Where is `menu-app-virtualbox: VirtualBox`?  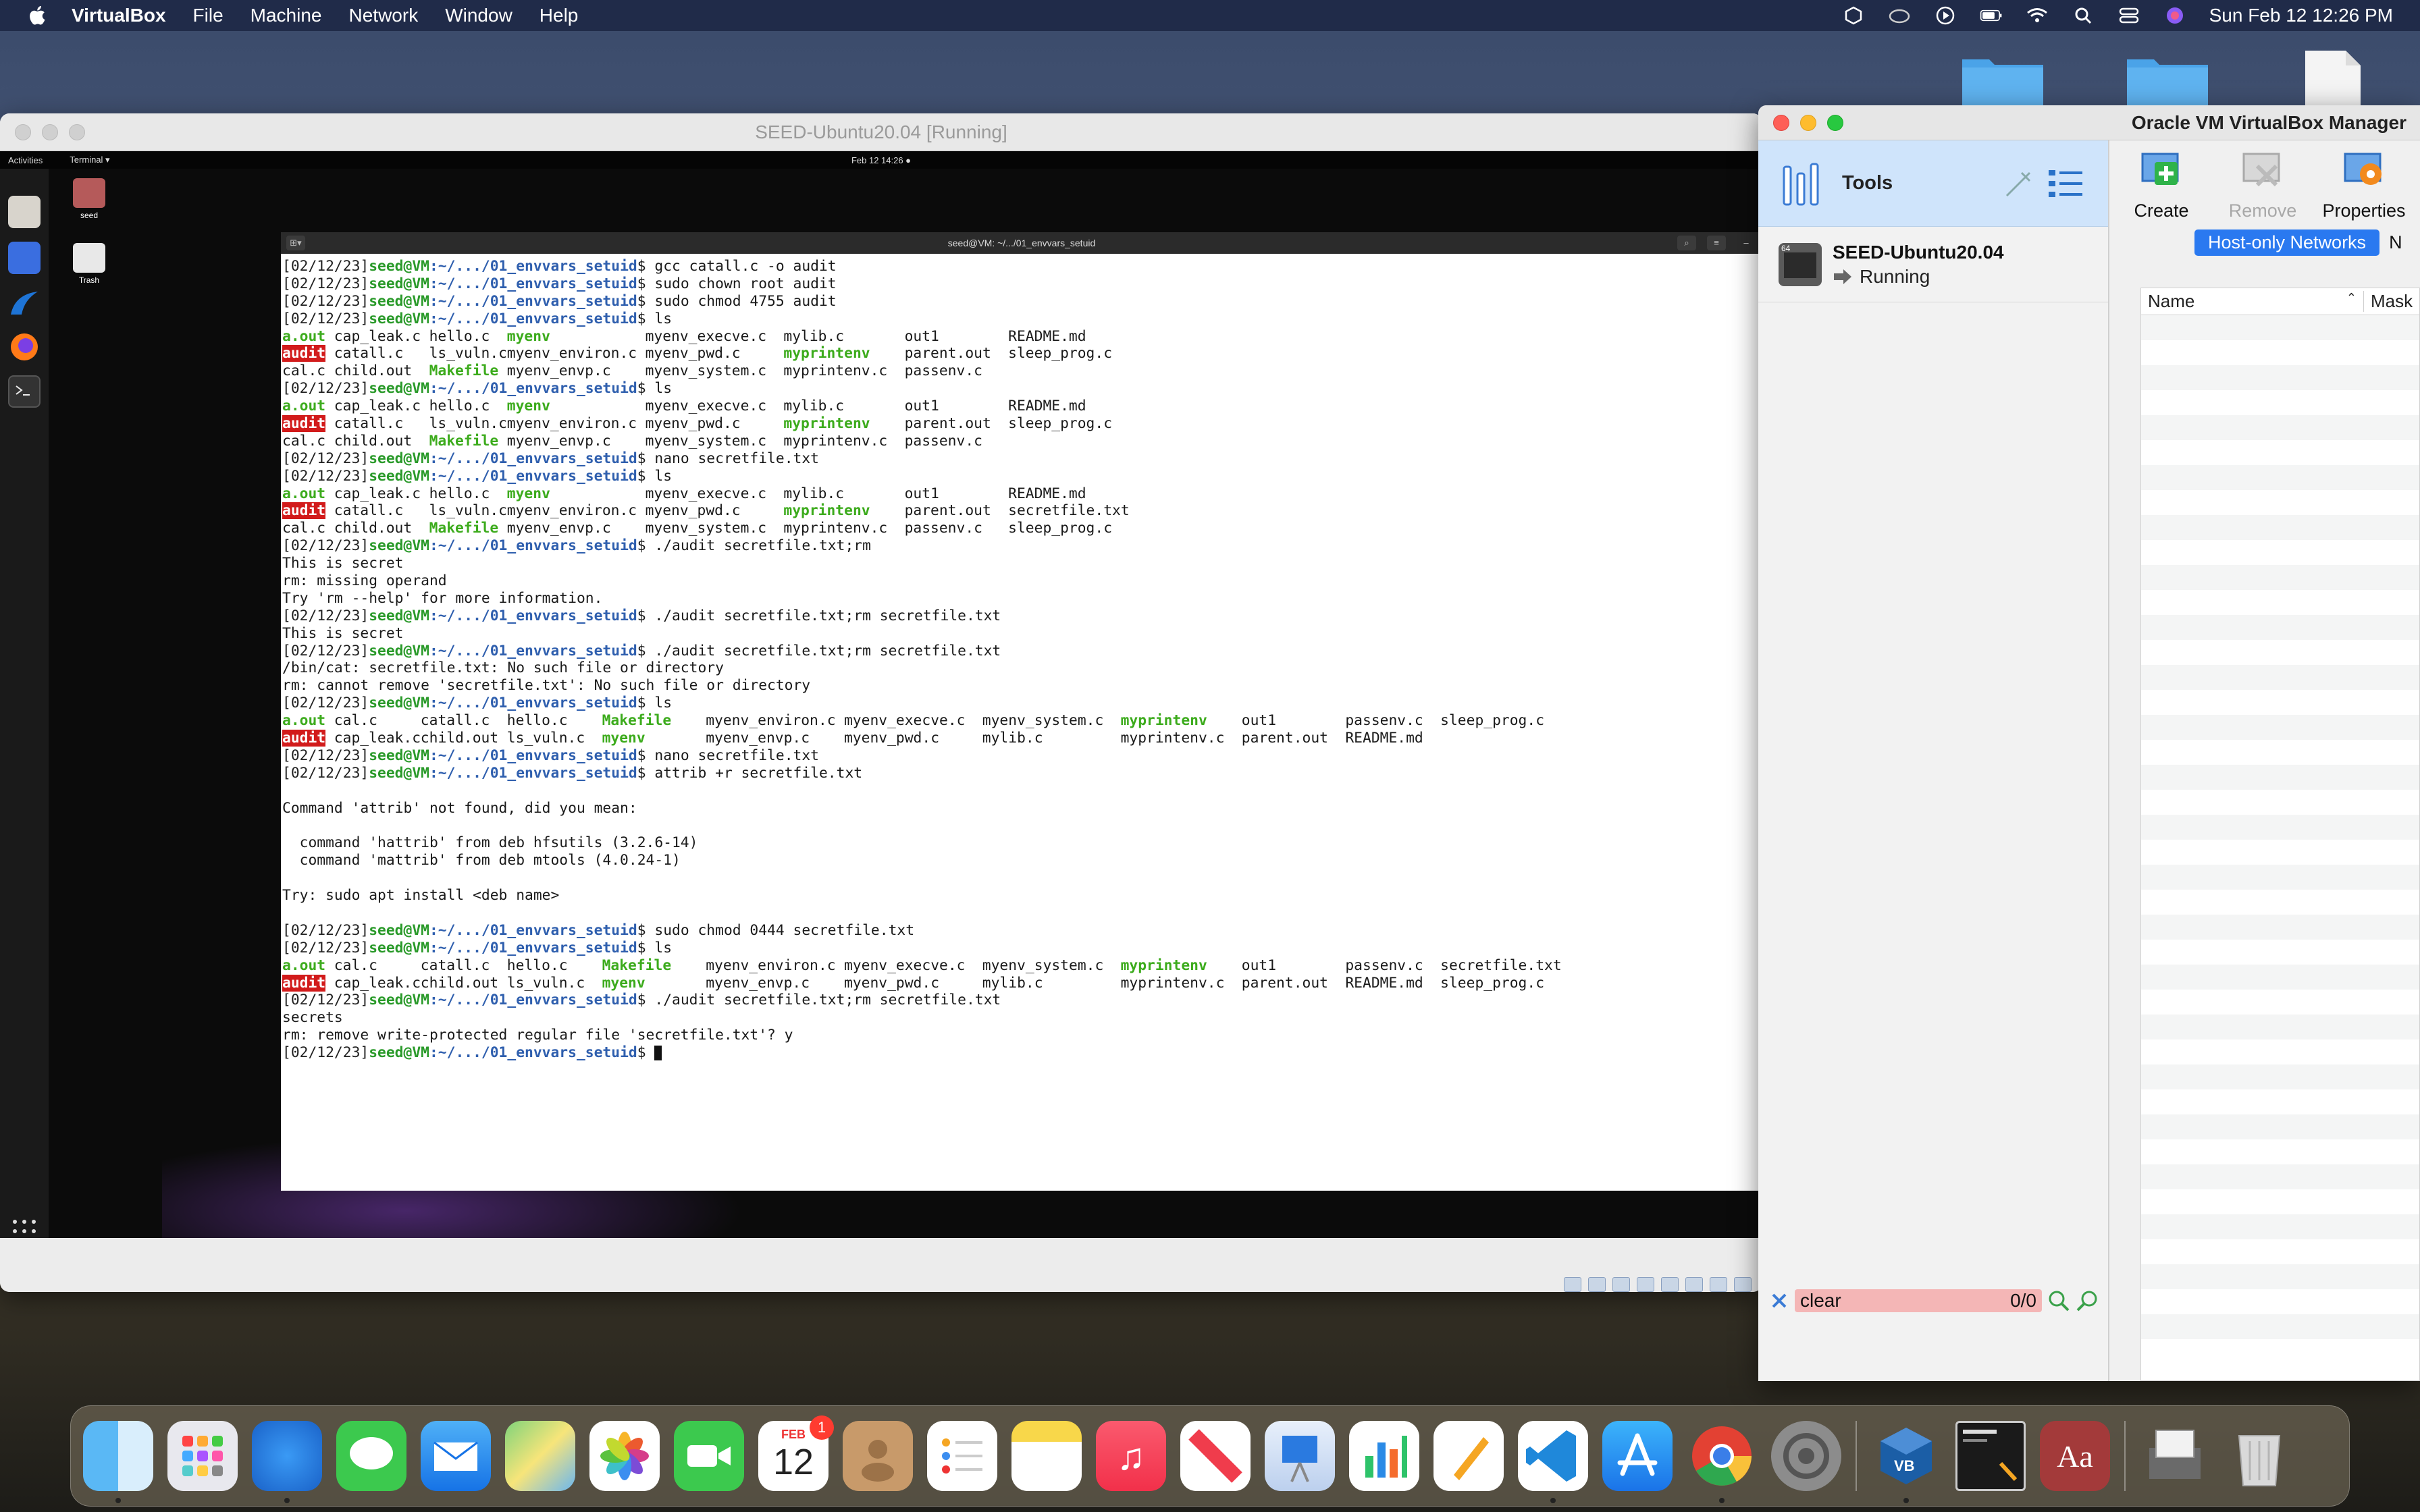 menu-app-virtualbox: VirtualBox is located at coordinates (119, 15).